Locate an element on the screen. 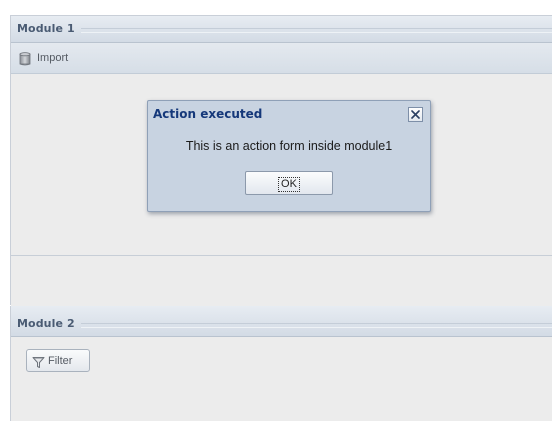 The width and height of the screenshot is (552, 421). filter-button: Filter is located at coordinates (58, 360).